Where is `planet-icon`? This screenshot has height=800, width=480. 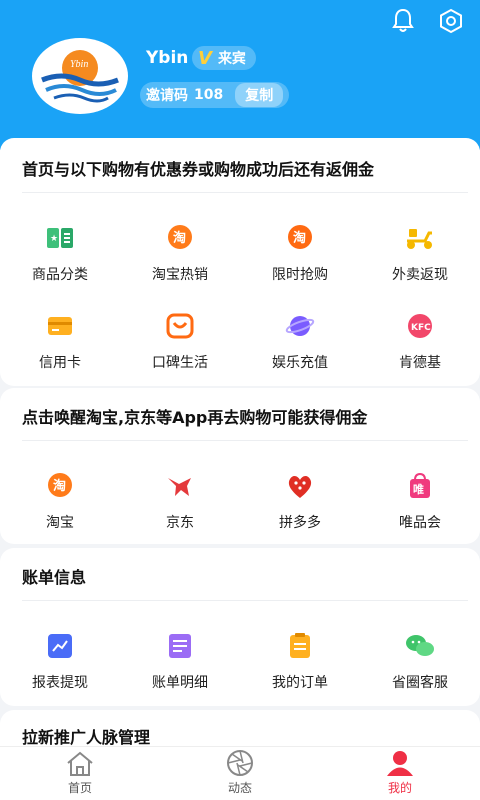
planet-icon is located at coordinates (300, 326).